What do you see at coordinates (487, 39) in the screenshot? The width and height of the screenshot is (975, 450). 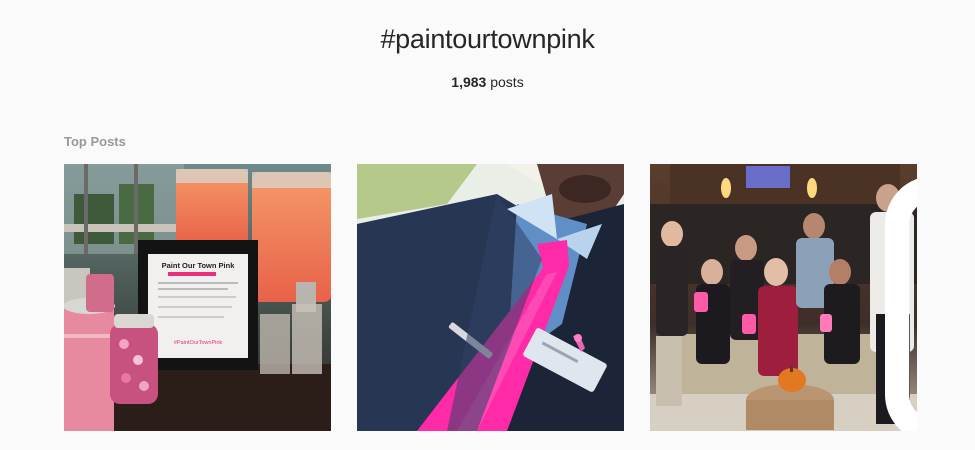 I see `hashtag-title: #paintourtownpink` at bounding box center [487, 39].